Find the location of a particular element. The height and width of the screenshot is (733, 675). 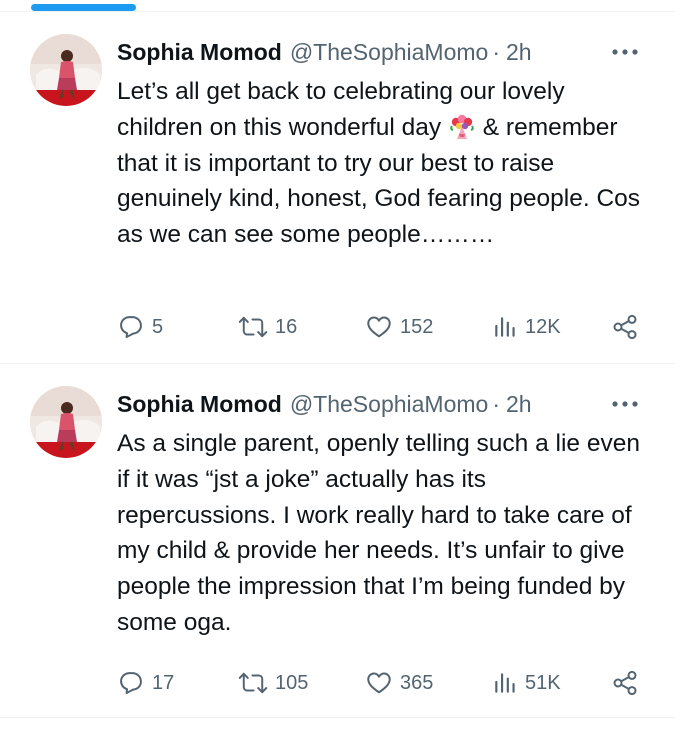

action-bar: 5 16 152 12K is located at coordinates (382, 327).